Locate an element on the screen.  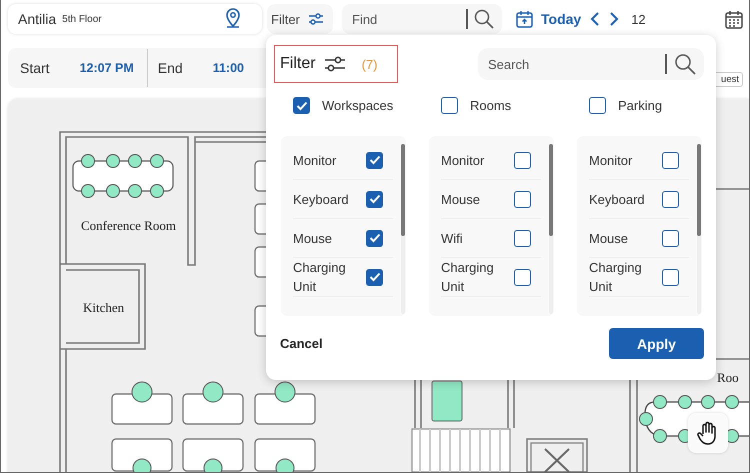
cancel-button: Cancel is located at coordinates (301, 343).